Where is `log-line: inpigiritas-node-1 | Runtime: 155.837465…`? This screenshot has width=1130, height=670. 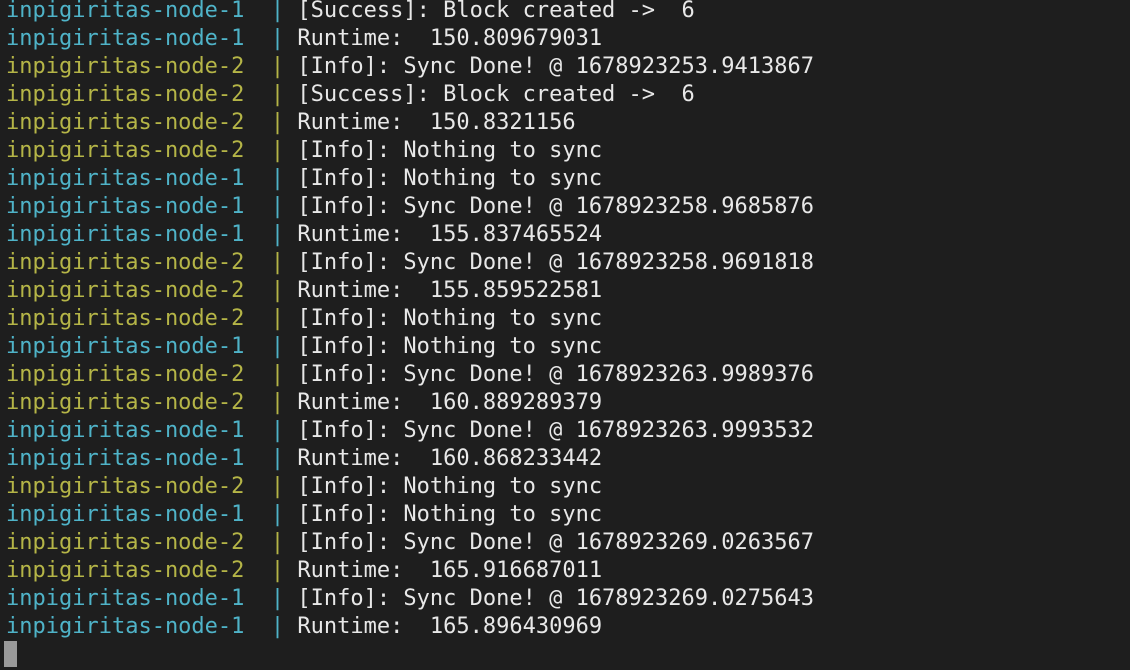 log-line: inpigiritas-node-1 | Runtime: 155.837465… is located at coordinates (410, 235).